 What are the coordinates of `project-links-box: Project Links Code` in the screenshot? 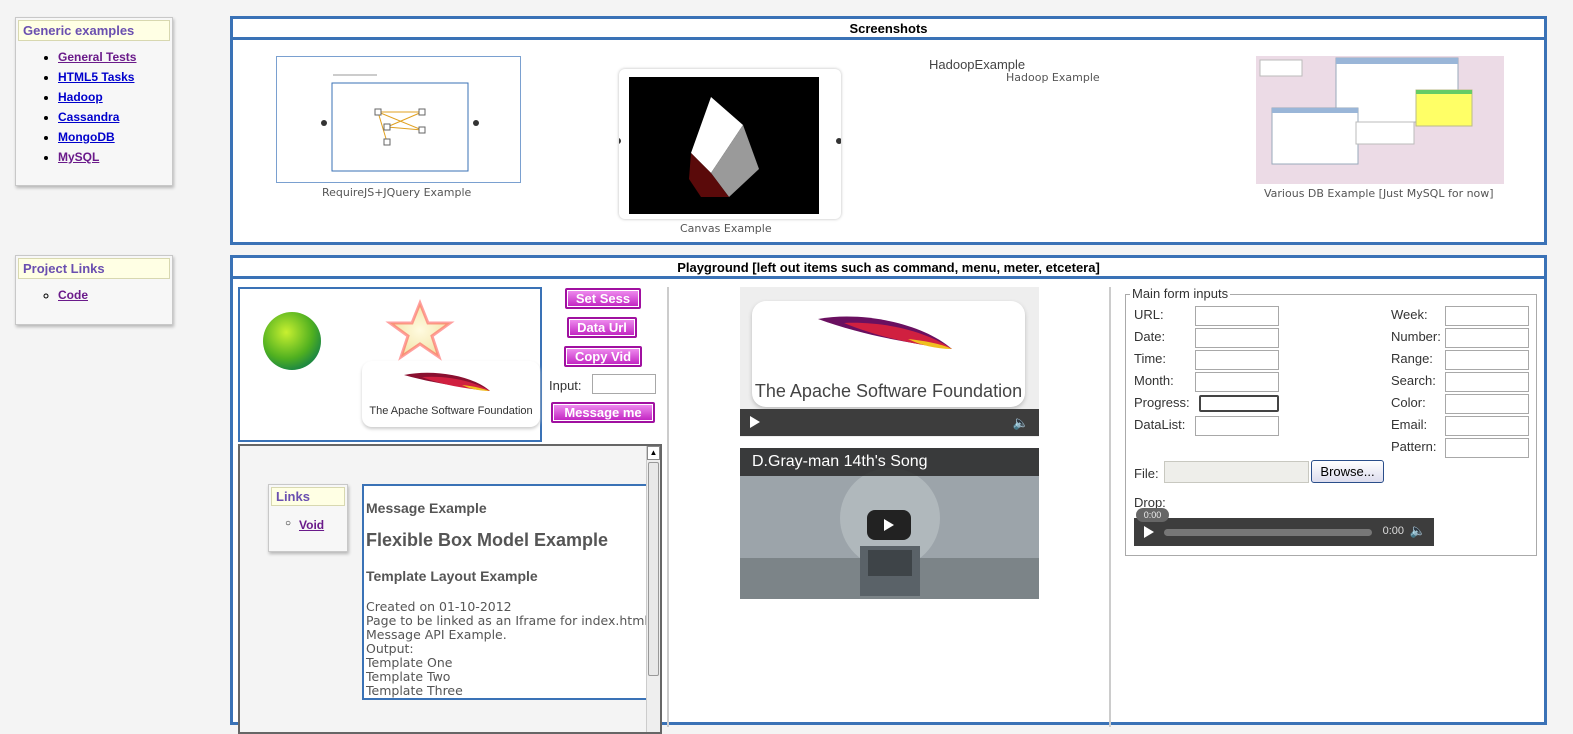 It's located at (94, 290).